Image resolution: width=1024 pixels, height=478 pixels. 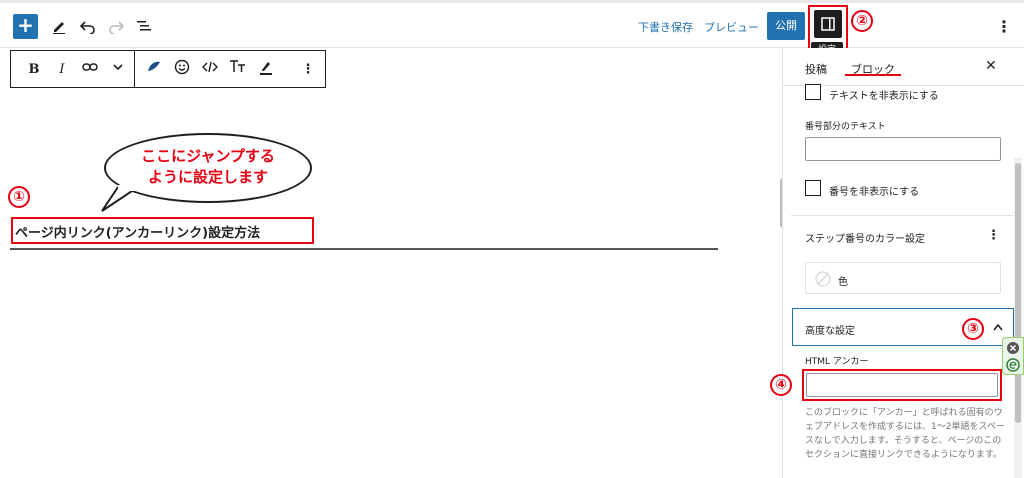 I want to click on speech-bubble-tail, so click(x=117, y=198).